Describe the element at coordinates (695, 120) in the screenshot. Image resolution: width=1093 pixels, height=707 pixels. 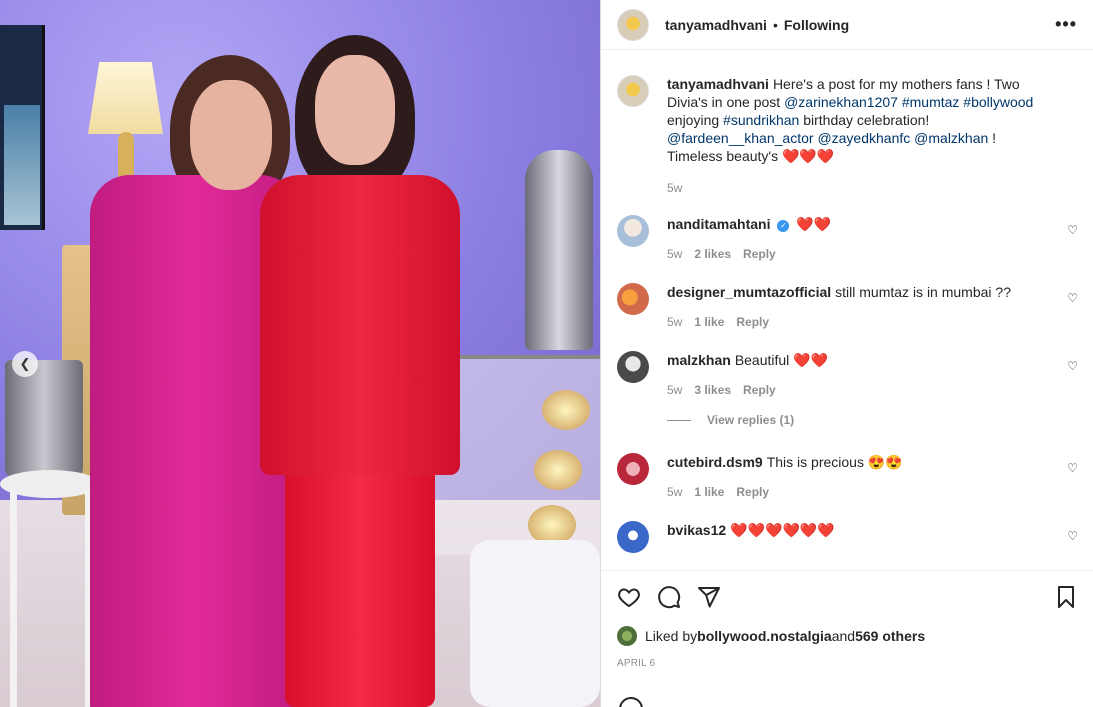
I see `caption-text: enjoying` at that location.